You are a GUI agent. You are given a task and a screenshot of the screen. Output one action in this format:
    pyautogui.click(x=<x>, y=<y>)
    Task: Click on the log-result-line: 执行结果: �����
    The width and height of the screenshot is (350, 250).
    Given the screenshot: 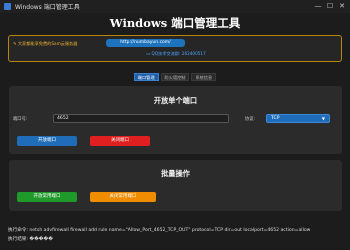 What is the action you would take?
    pyautogui.click(x=30, y=239)
    